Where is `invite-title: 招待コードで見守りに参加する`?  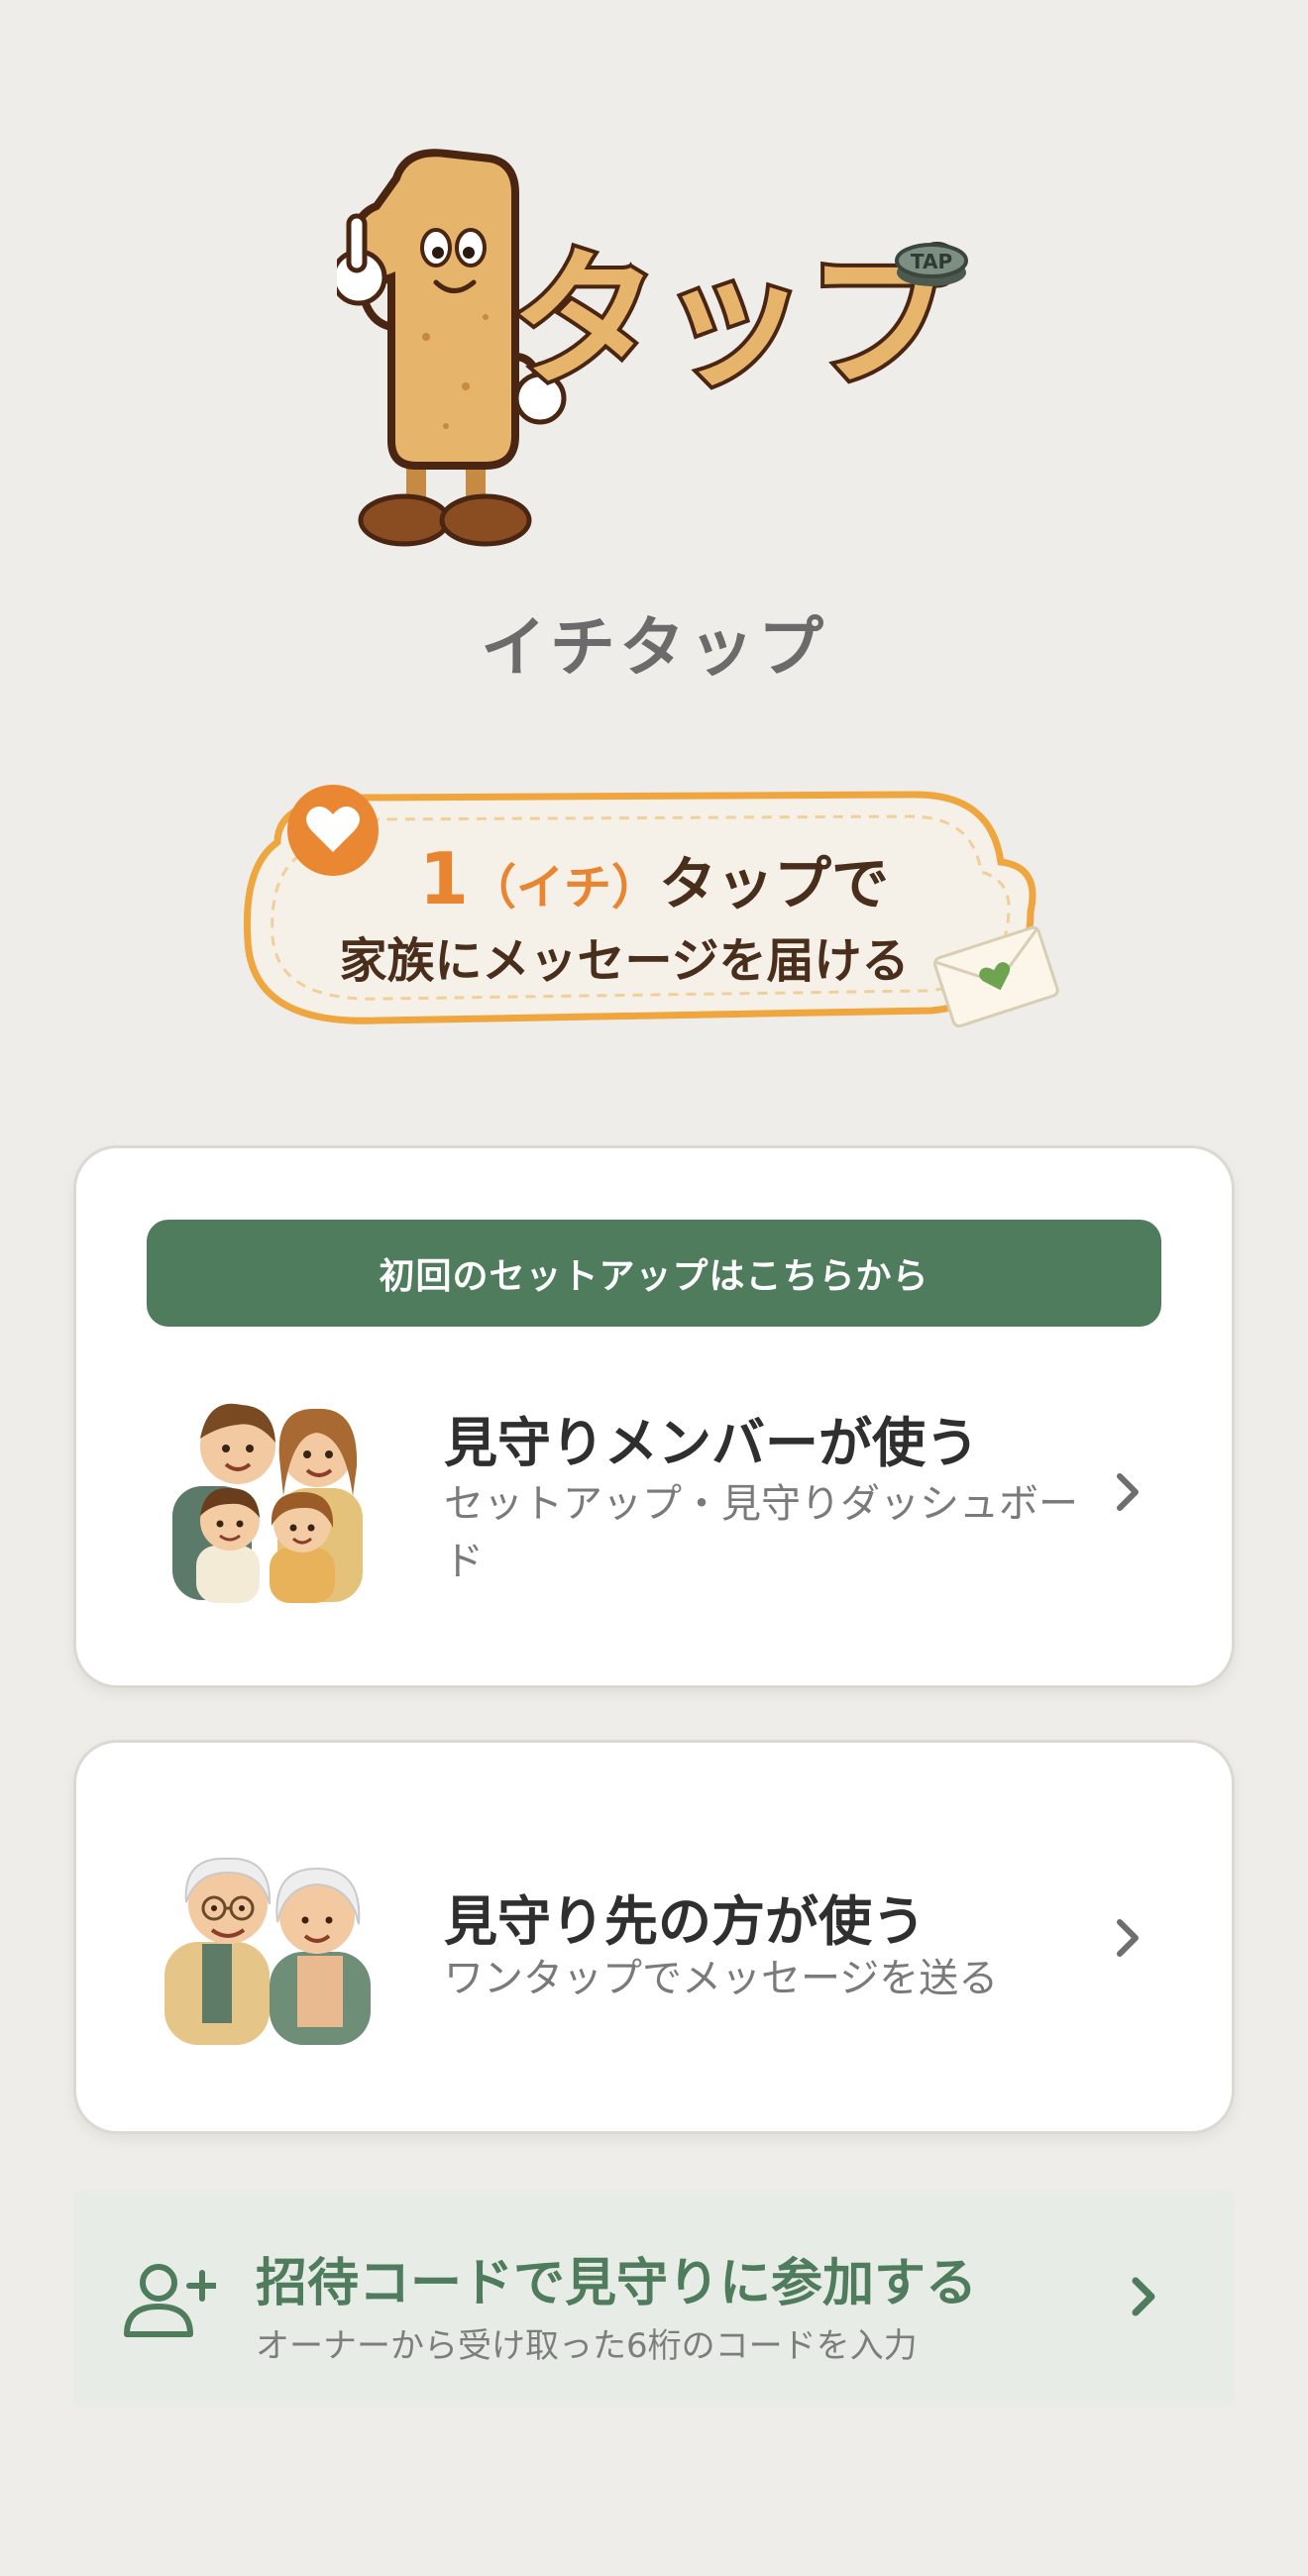 invite-title: 招待コードで見守りに参加する is located at coordinates (617, 2283).